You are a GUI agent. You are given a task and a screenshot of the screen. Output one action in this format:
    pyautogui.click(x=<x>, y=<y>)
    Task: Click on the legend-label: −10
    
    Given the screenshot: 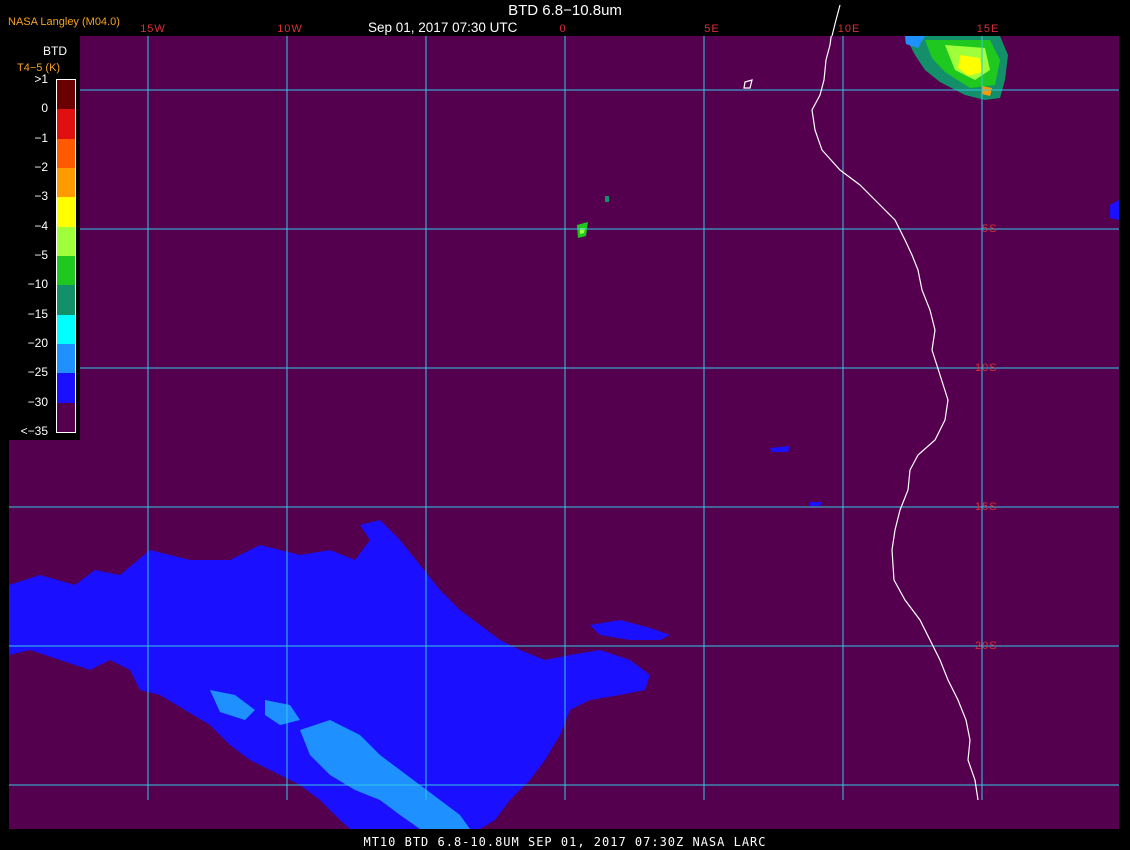 What is the action you would take?
    pyautogui.click(x=37, y=284)
    